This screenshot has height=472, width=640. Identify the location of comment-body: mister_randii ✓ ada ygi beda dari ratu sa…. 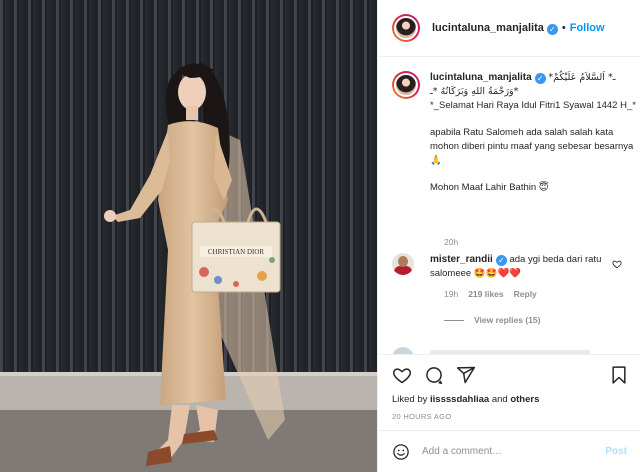
(522, 267).